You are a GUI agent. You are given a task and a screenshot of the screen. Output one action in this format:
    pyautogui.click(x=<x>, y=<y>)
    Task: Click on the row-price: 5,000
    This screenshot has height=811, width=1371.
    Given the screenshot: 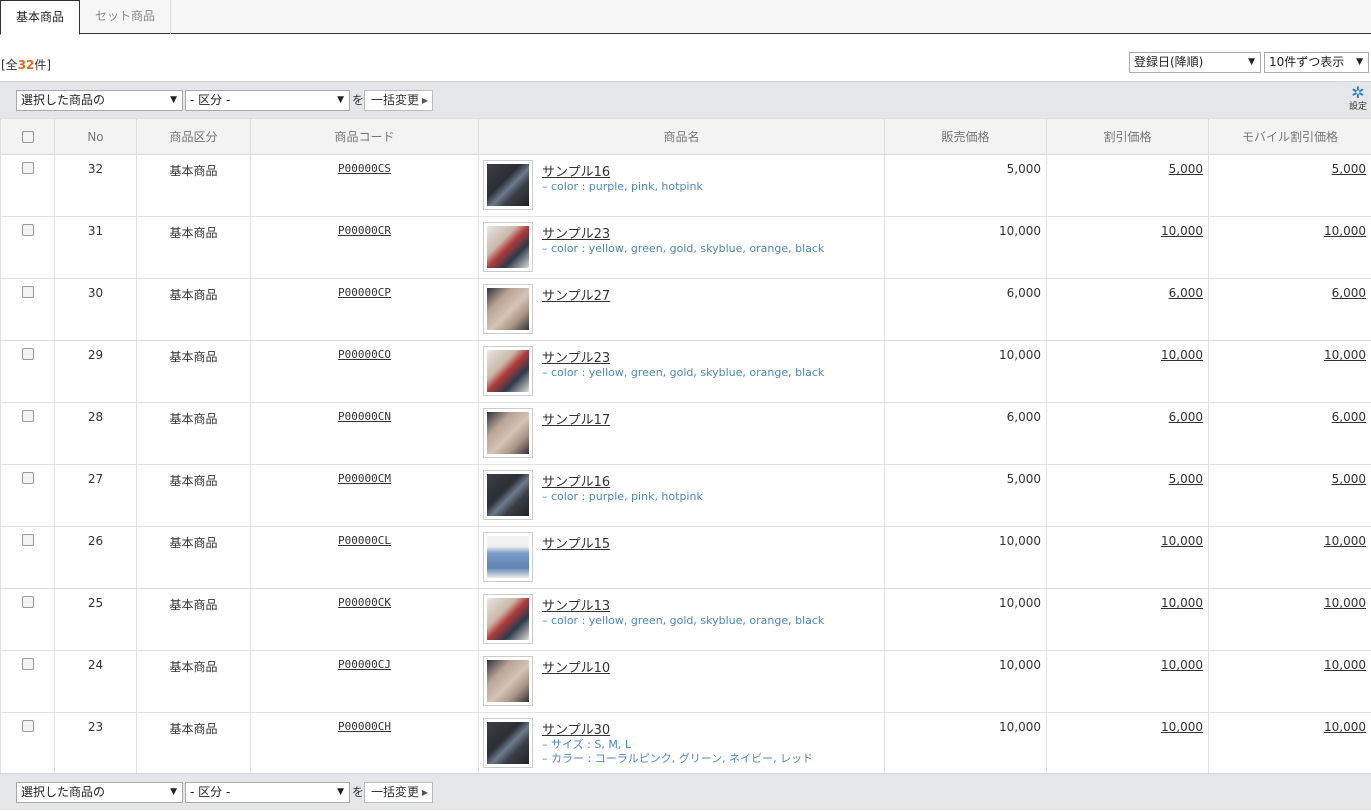 What is the action you would take?
    pyautogui.click(x=965, y=185)
    